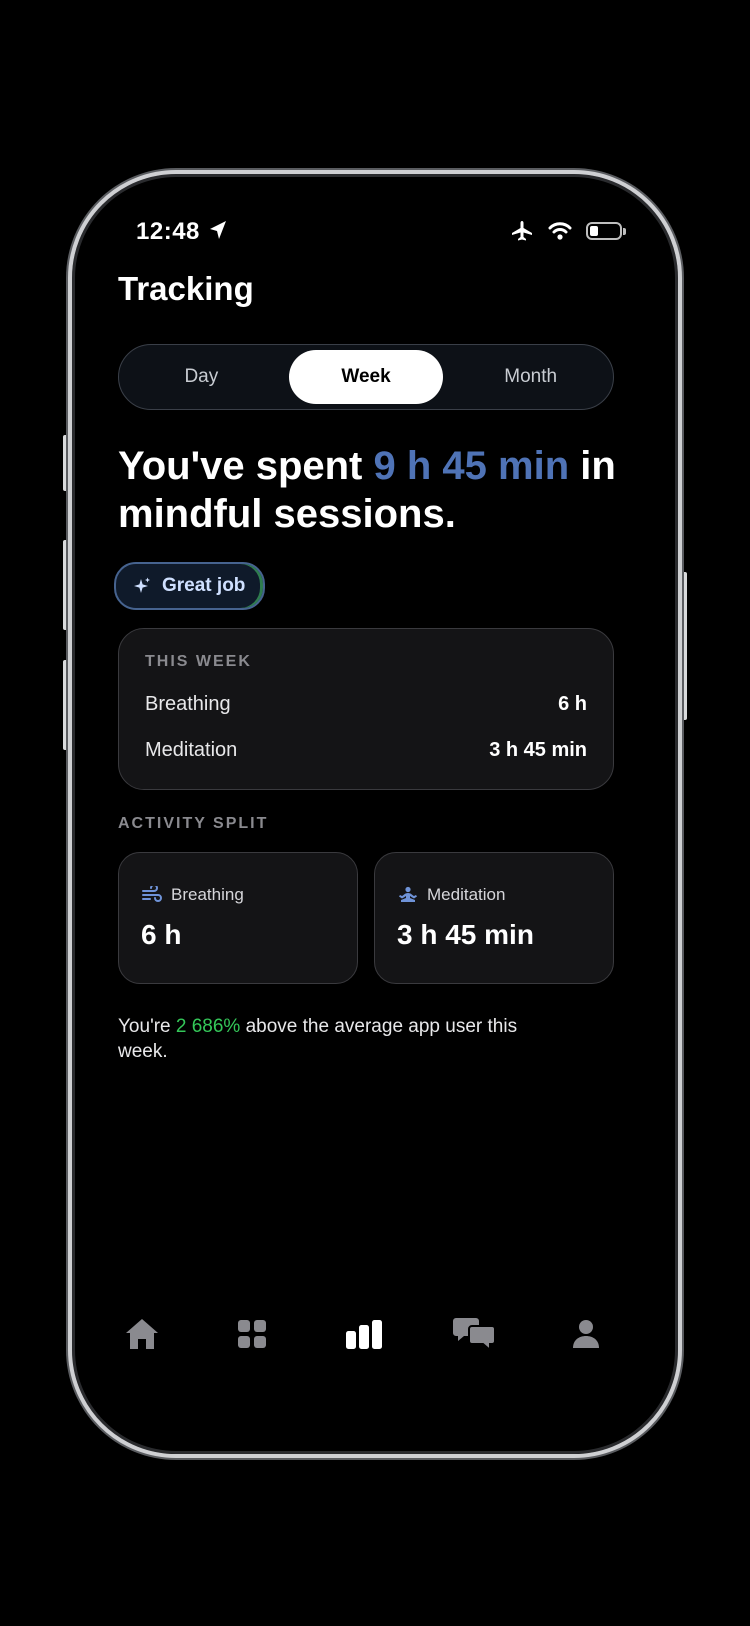  Describe the element at coordinates (147, 1026) in the screenshot. I see `comparison-prefix: You're` at that location.